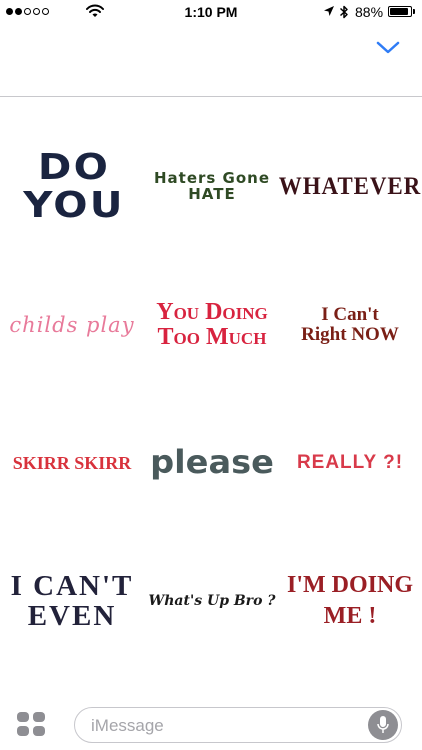  I want to click on sticker-i-cant-right-now: I Can't Right NOW, so click(350, 325).